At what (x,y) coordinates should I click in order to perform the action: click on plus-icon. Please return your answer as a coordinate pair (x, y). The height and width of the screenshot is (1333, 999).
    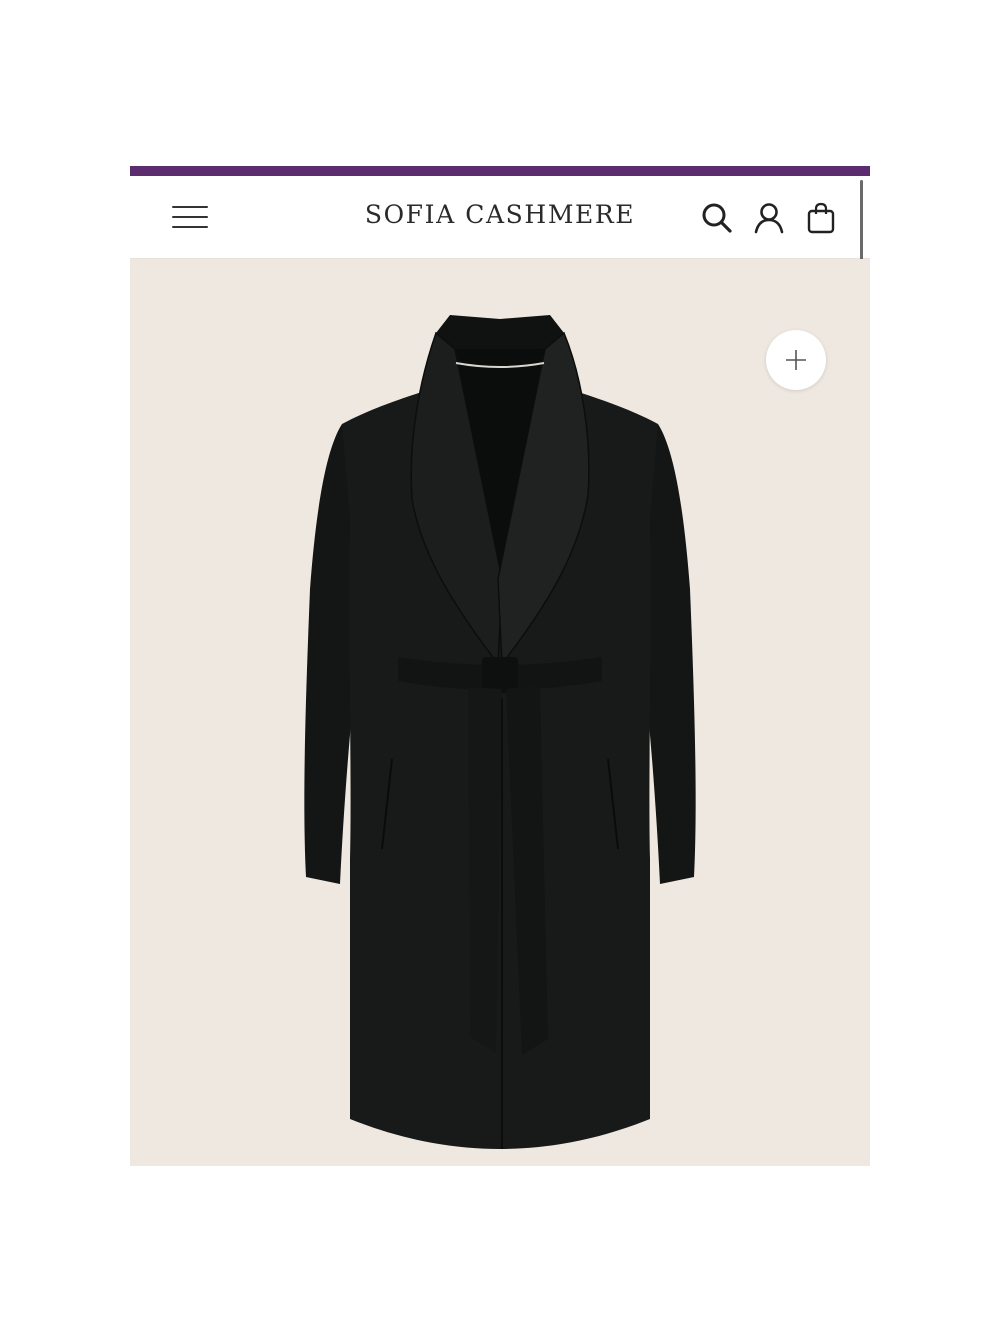
    Looking at the image, I should click on (796, 360).